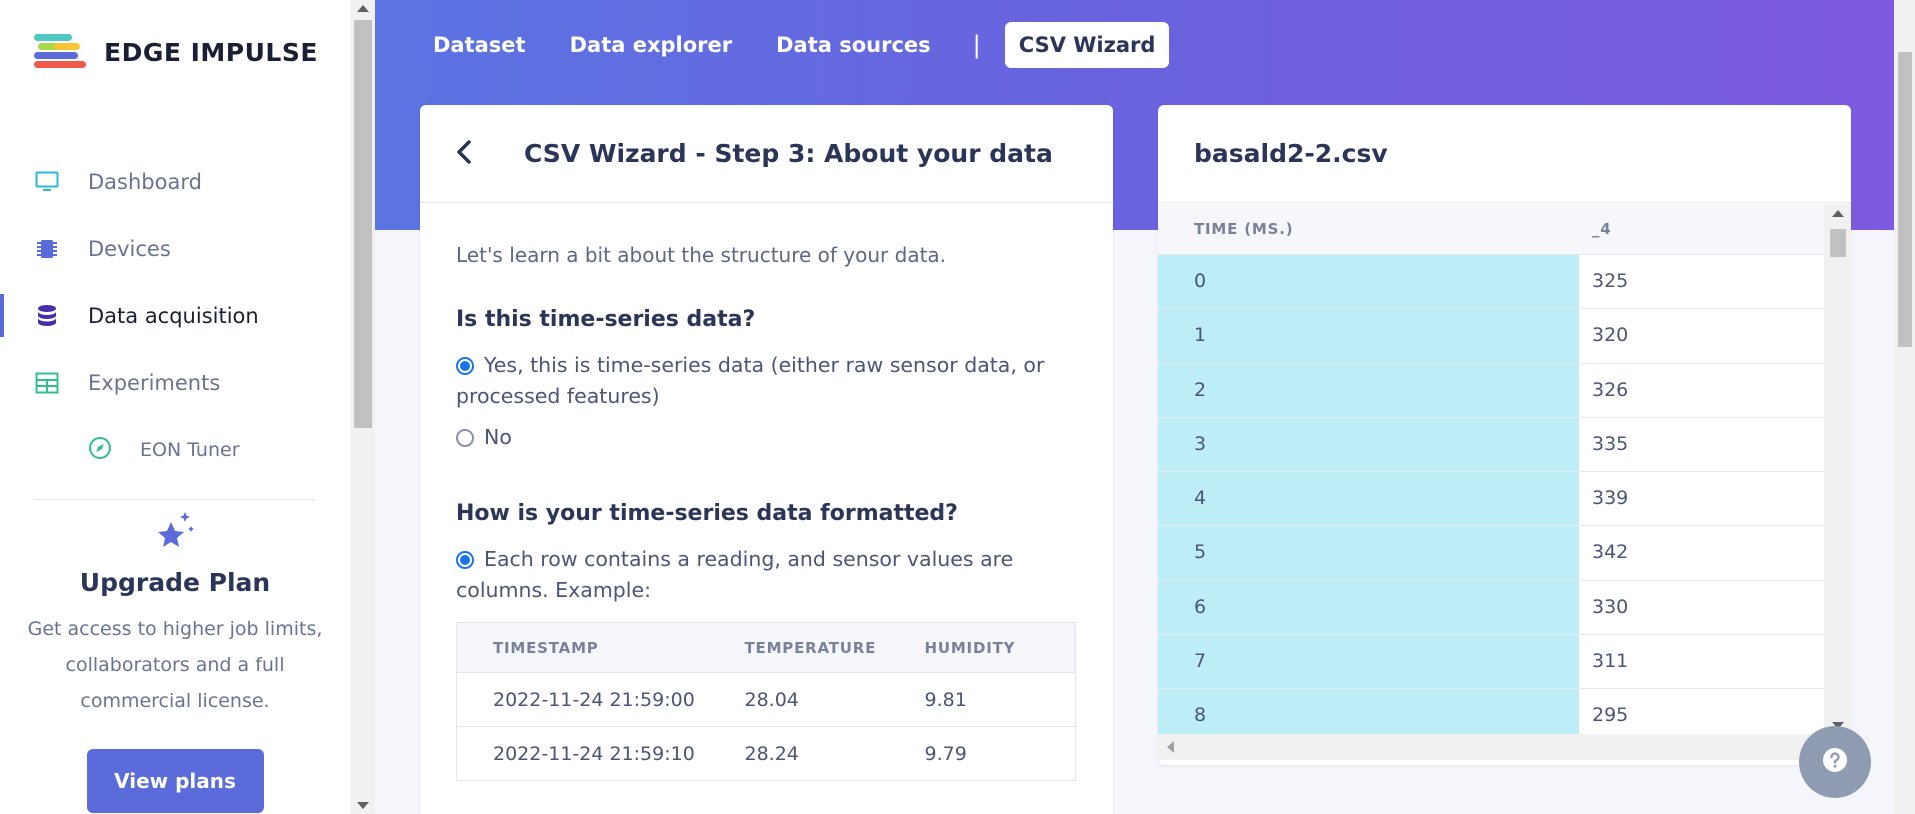 The width and height of the screenshot is (1915, 814). I want to click on table-cell: 28.24, so click(798, 753).